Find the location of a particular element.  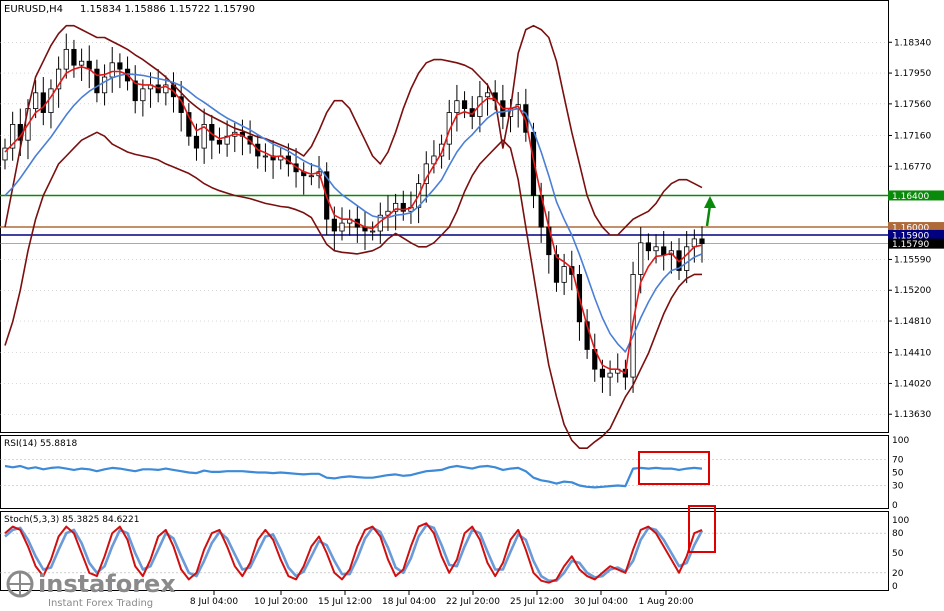

instaforex-logo-icon is located at coordinates (20, 584).